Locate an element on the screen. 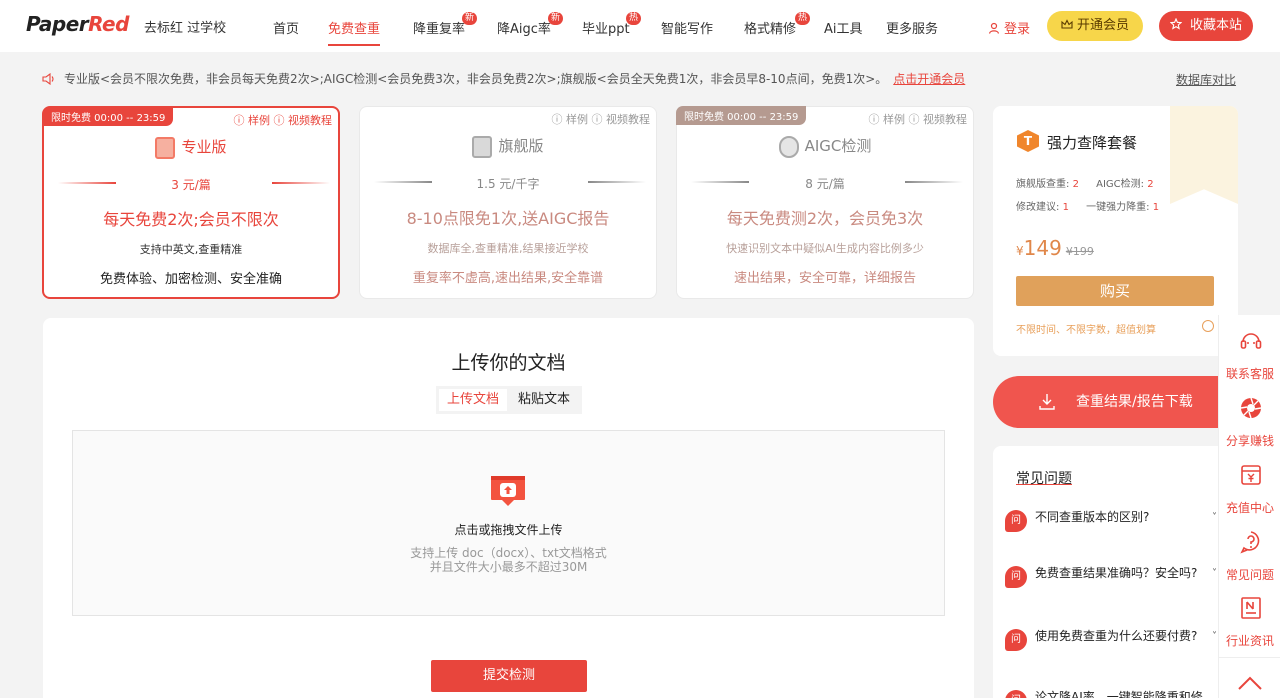  plan-price: 1.5 元/千字 is located at coordinates (508, 184).